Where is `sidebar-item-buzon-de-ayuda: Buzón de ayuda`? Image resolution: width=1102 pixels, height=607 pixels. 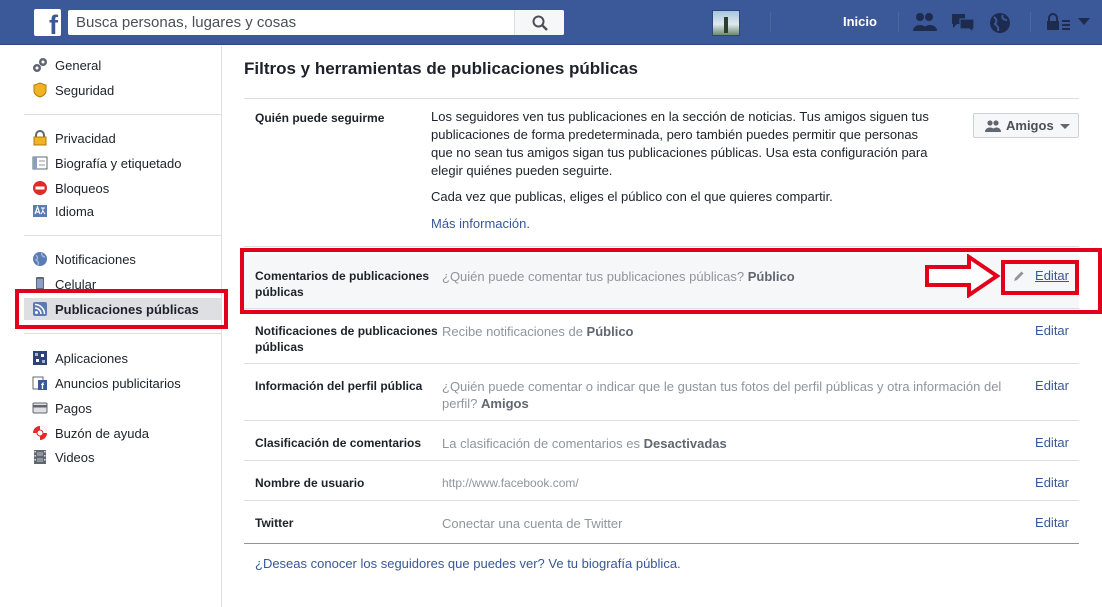 sidebar-item-buzon-de-ayuda: Buzón de ayuda is located at coordinates (123, 433).